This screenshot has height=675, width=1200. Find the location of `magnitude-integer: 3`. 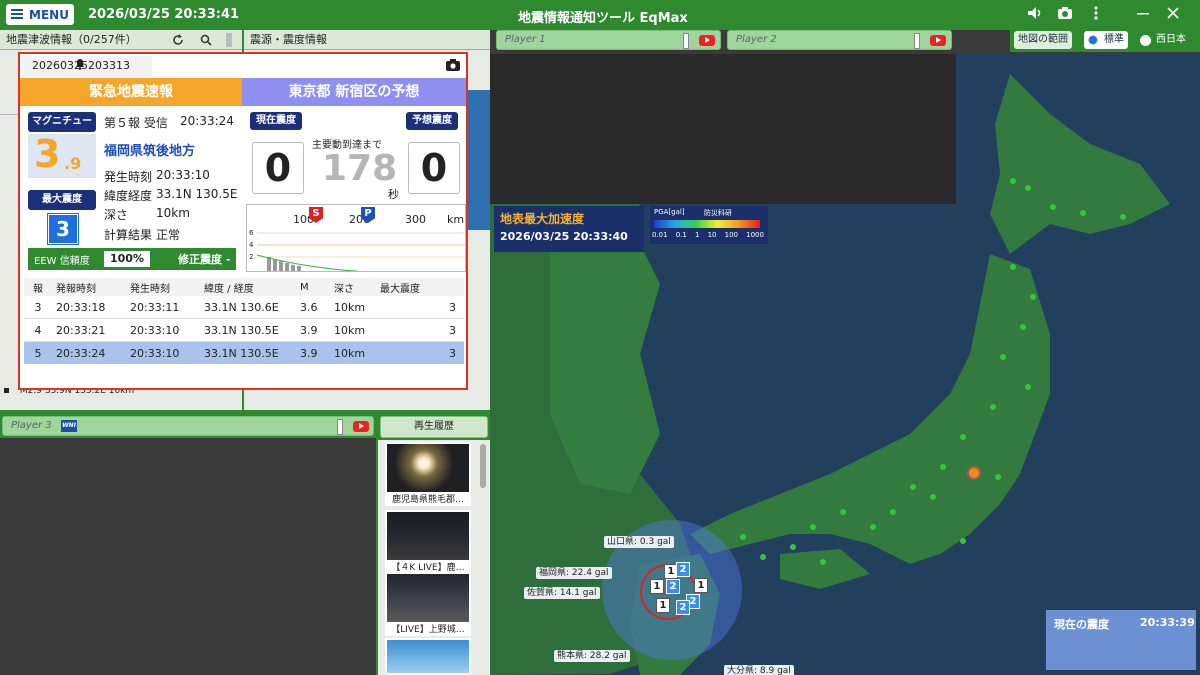

magnitude-integer: 3 is located at coordinates (47, 154).